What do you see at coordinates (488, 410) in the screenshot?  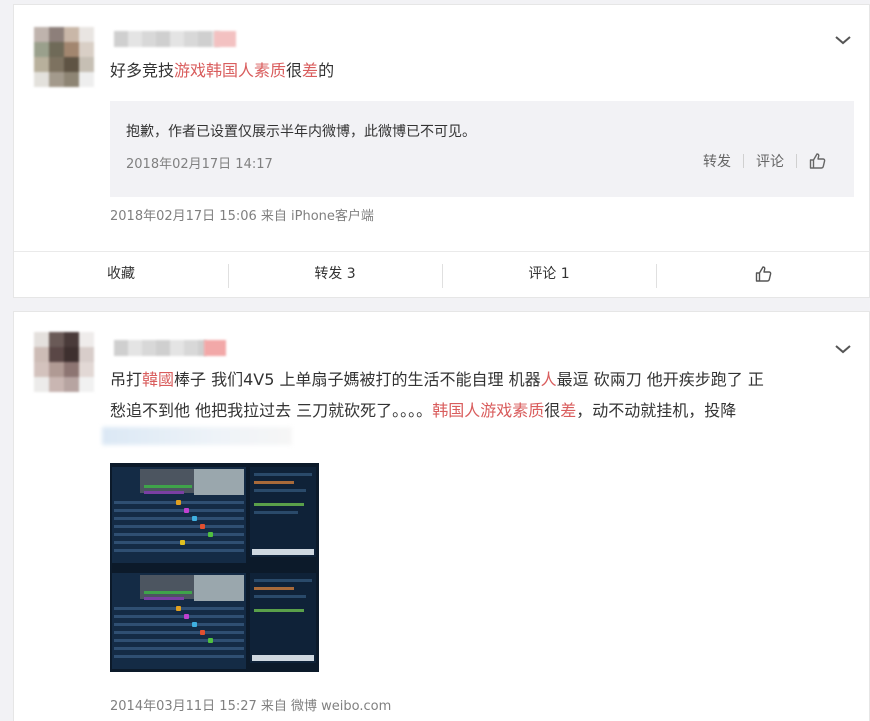 I see `keyword-highlight: 韩国人游戏素质` at bounding box center [488, 410].